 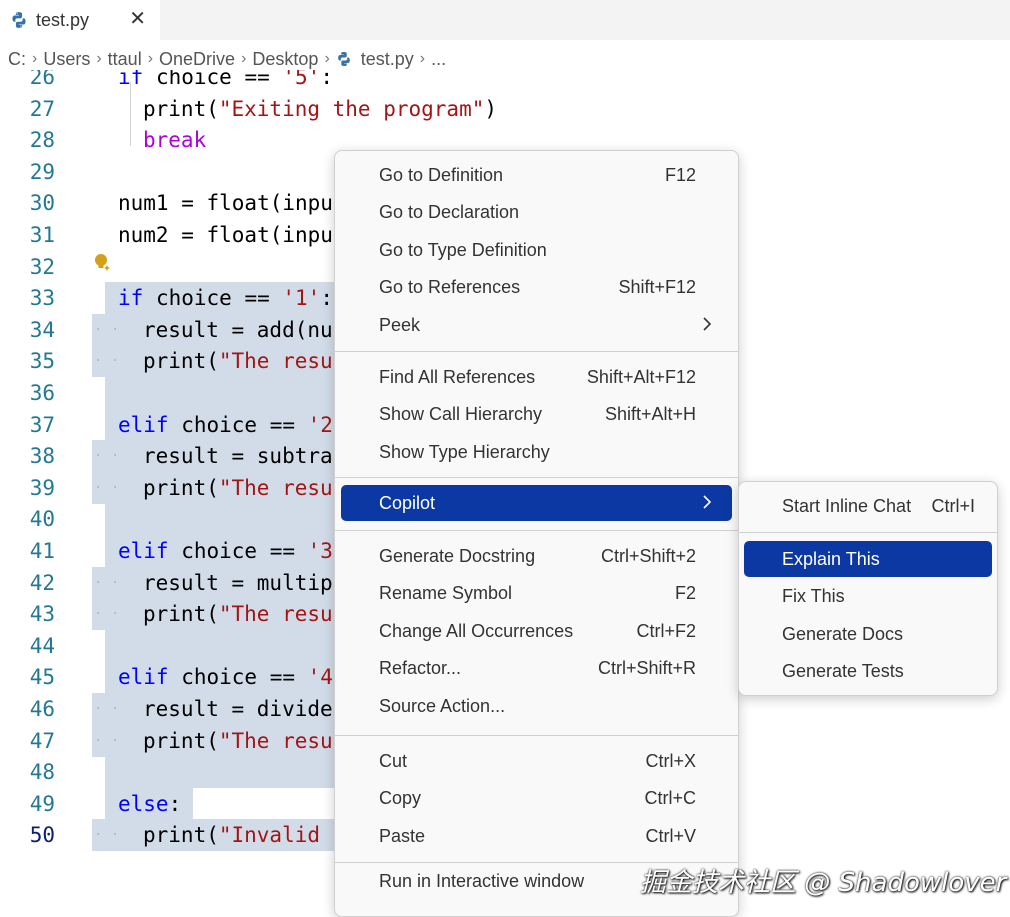 What do you see at coordinates (868, 671) in the screenshot?
I see `submenu-item-generate-tests: Generate Tests` at bounding box center [868, 671].